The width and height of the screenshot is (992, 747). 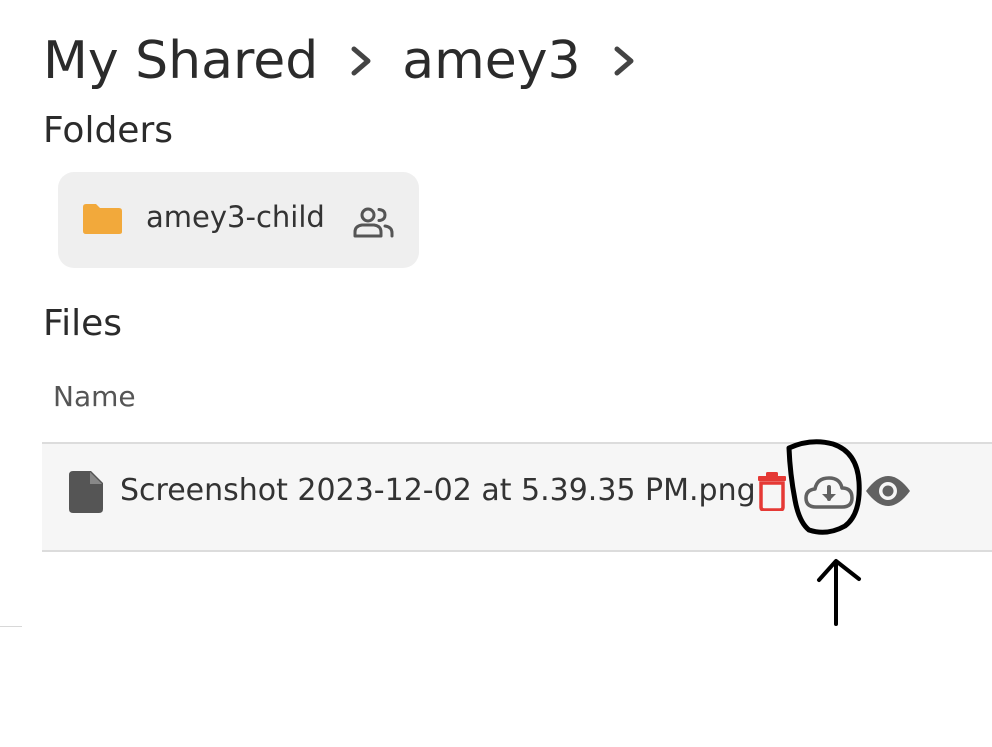 I want to click on folder-label: amey3-child, so click(x=235, y=217).